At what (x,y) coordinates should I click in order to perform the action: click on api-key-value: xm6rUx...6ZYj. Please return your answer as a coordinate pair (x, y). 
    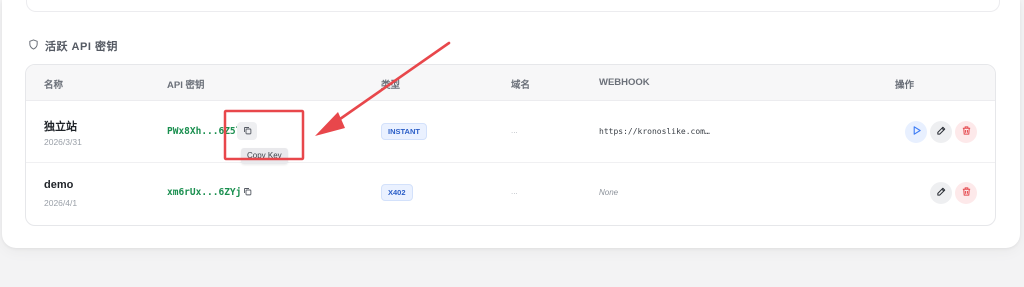
    Looking at the image, I should click on (204, 192).